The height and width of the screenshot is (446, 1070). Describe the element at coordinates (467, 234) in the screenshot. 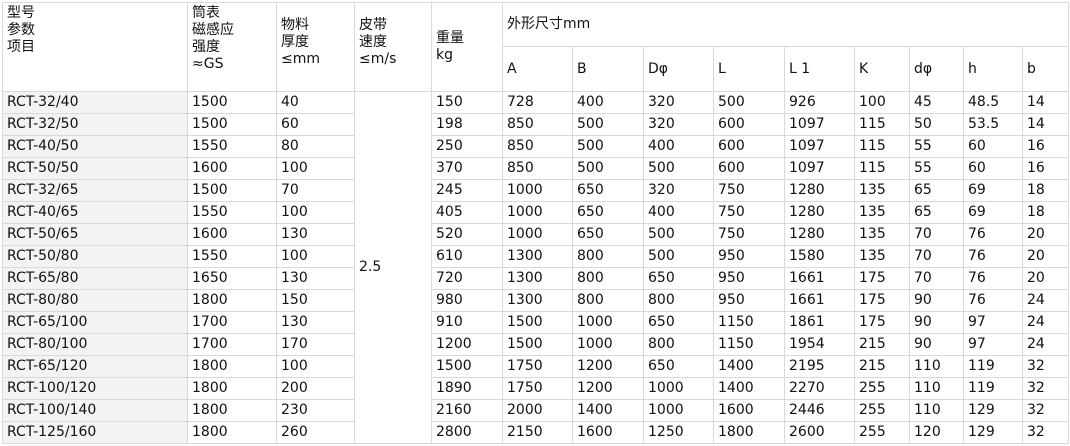

I see `cell-weight: 520` at that location.